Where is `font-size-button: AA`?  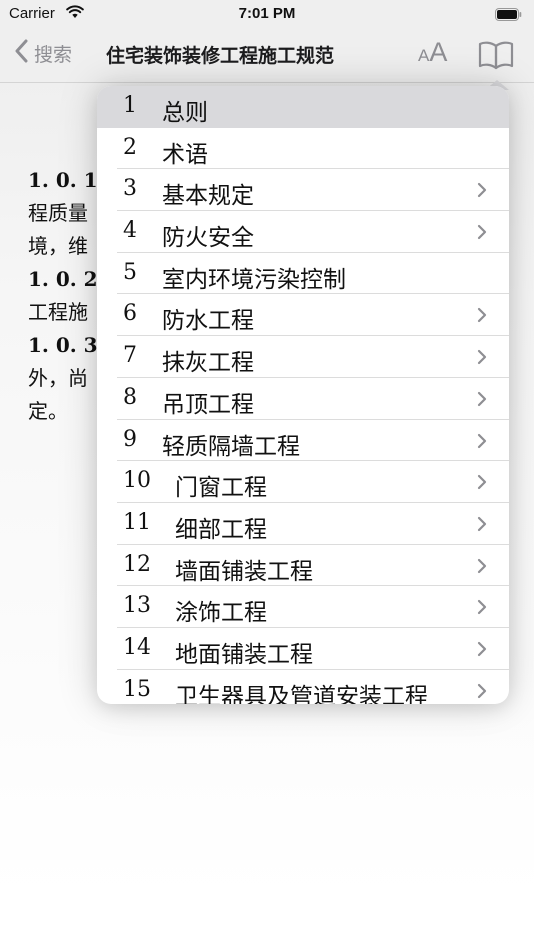 font-size-button: AA is located at coordinates (432, 52).